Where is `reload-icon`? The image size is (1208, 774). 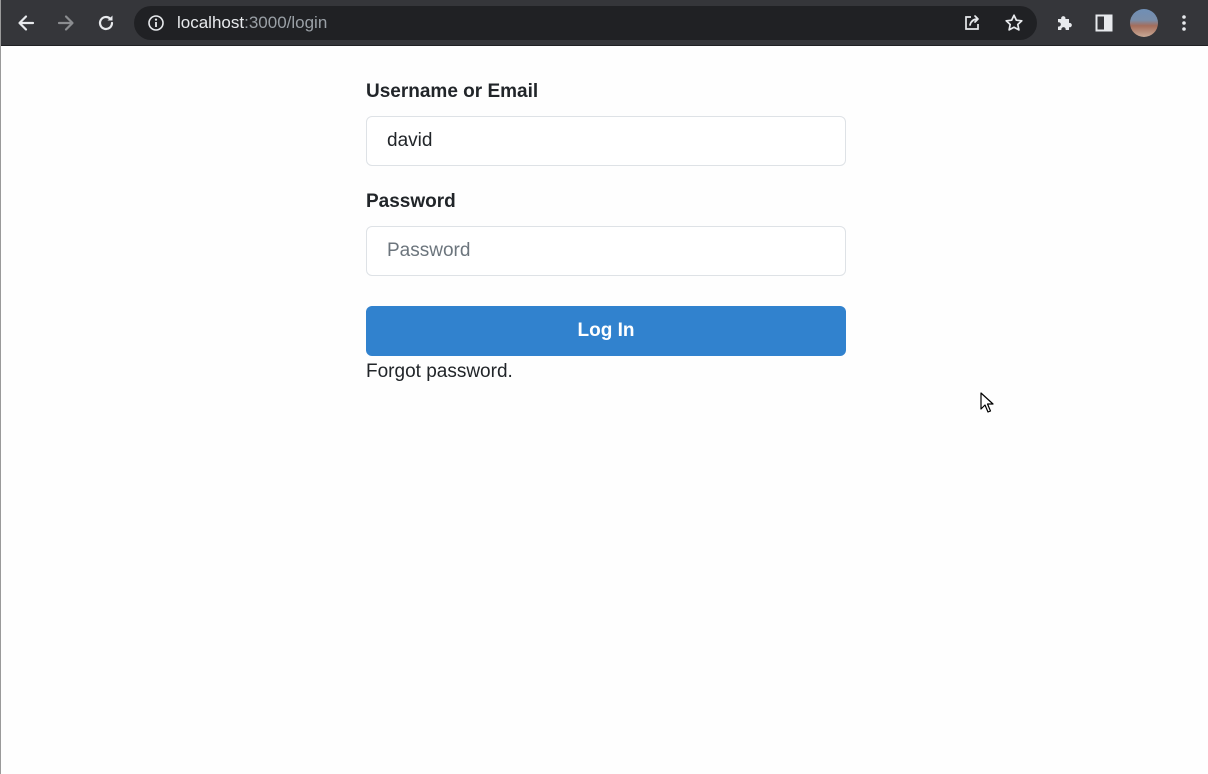 reload-icon is located at coordinates (106, 23).